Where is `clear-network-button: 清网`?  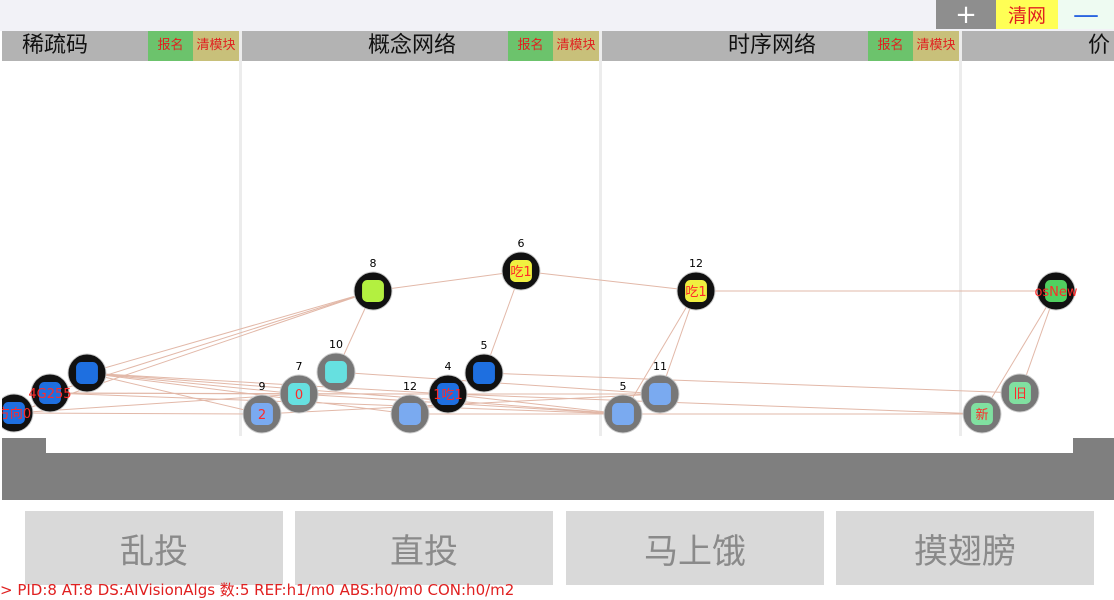
clear-network-button: 清网 is located at coordinates (1027, 14).